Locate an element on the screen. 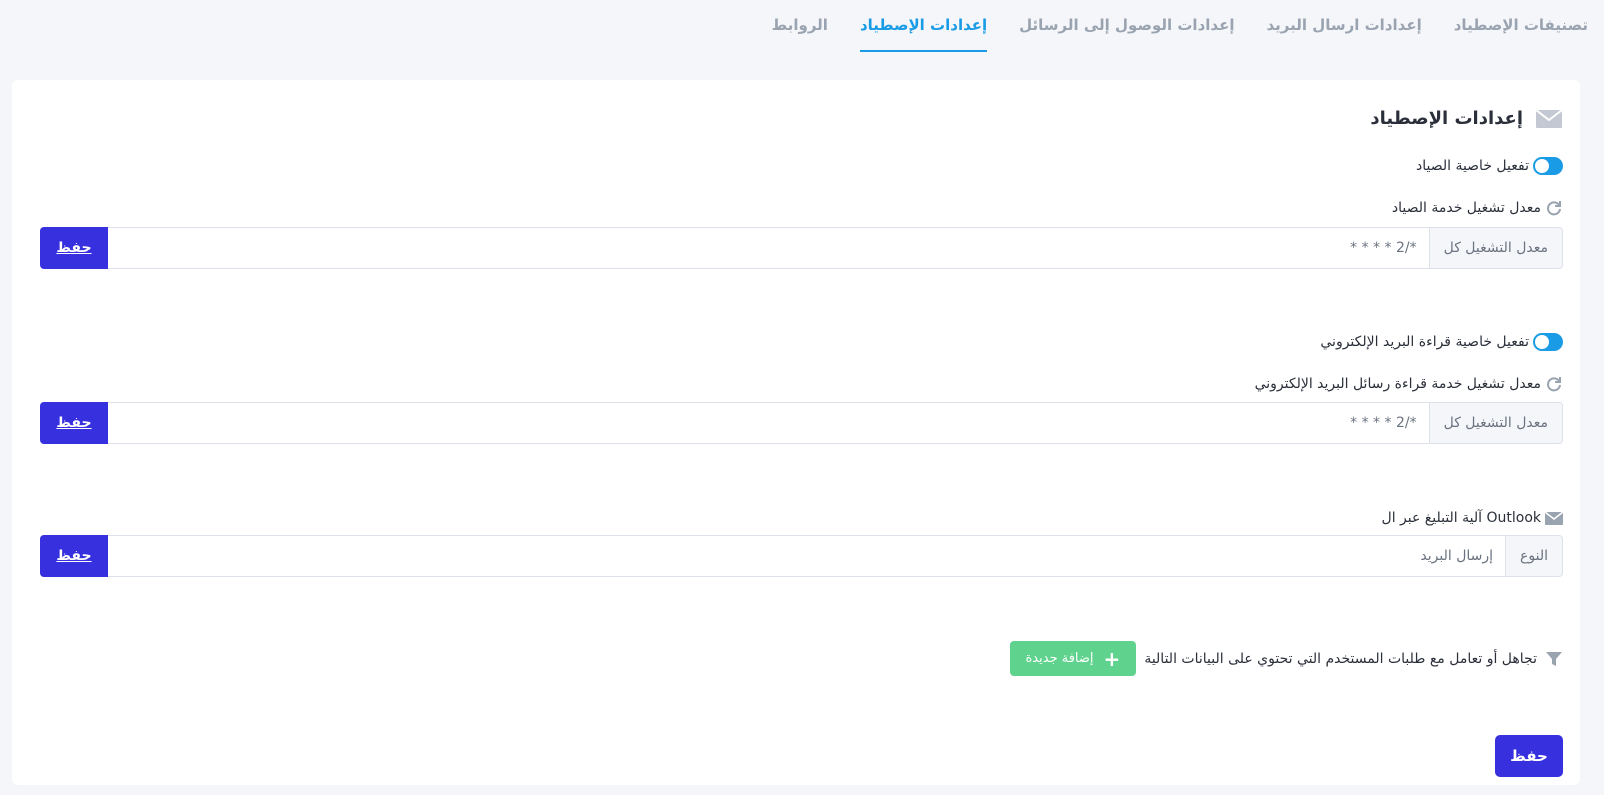  email-toggle-row: تفعيل خاصية قراءة البريد الإلكتروني is located at coordinates (1441, 342).